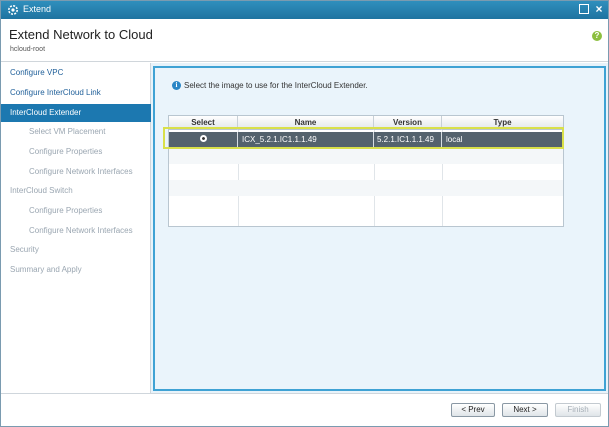 This screenshot has height=427, width=609. Describe the element at coordinates (37, 9) in the screenshot. I see `window-title: Extend` at that location.